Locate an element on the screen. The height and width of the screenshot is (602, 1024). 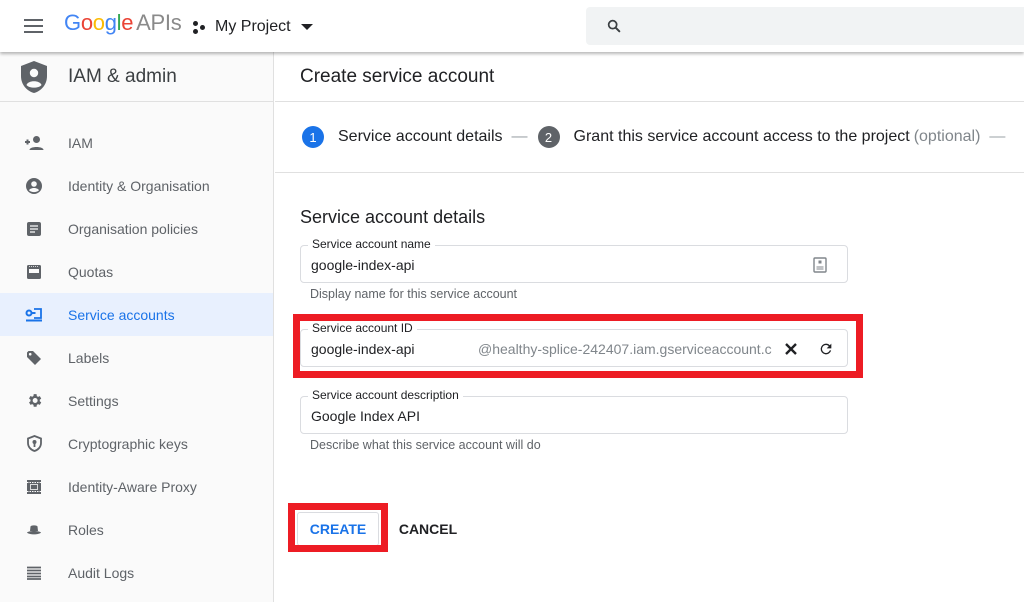
proxy-icon is located at coordinates (34, 487).